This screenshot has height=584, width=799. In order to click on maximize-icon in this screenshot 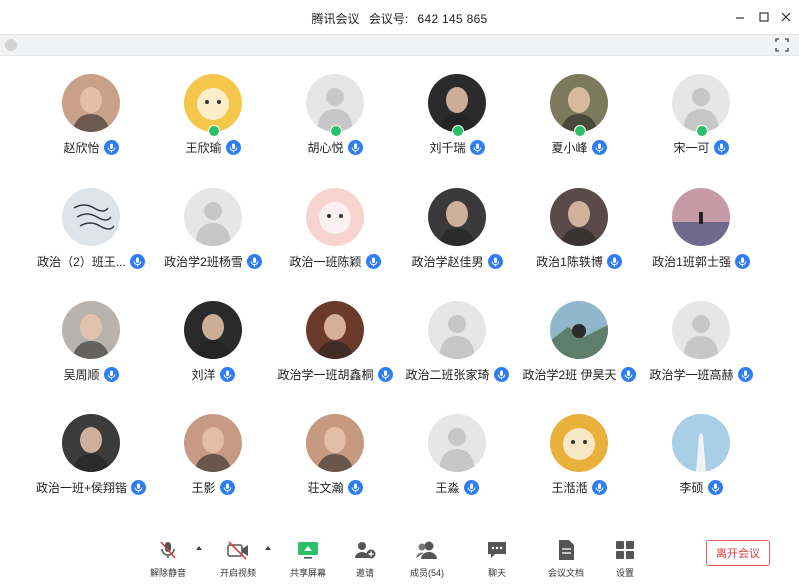, I will do `click(764, 17)`.